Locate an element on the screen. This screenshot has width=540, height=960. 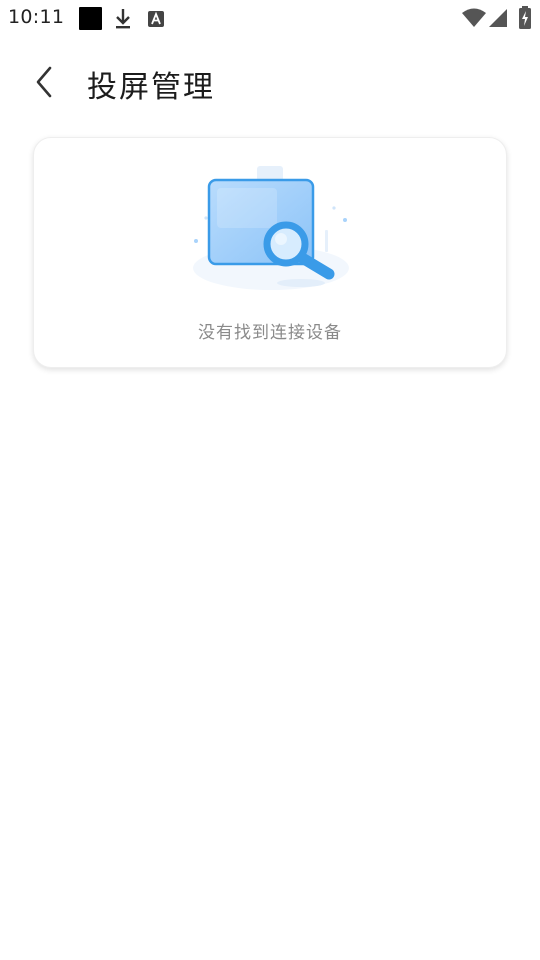
wifi-icon is located at coordinates (474, 20).